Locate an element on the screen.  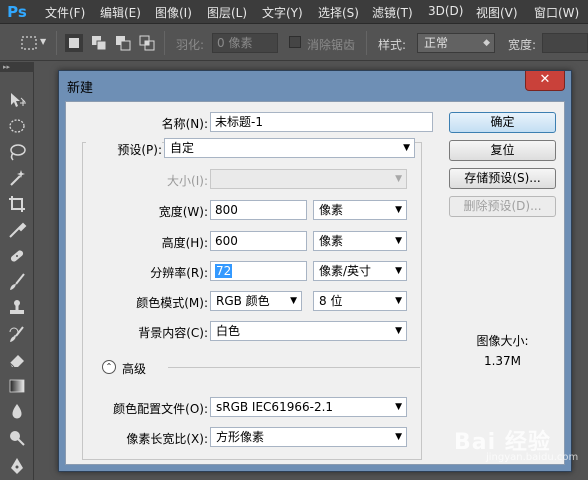
background-select: 白色 ▼ is located at coordinates (308, 331).